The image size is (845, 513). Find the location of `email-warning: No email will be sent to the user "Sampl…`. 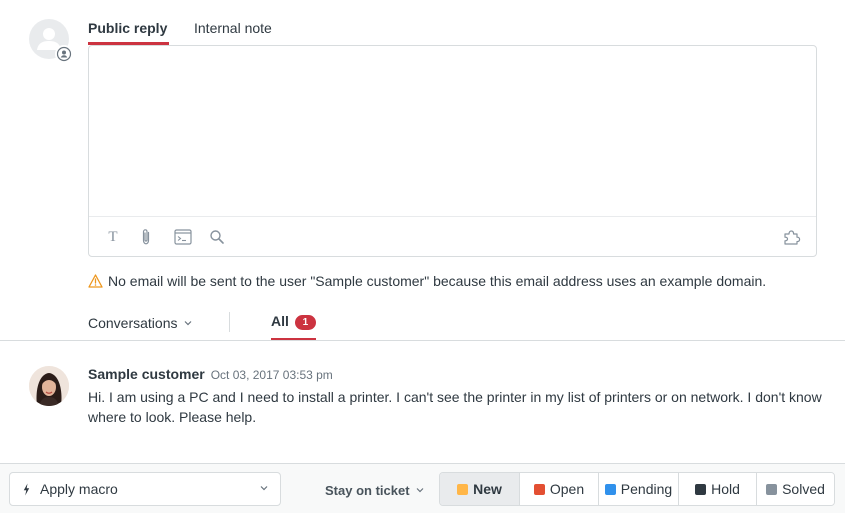

email-warning: No email will be sent to the user "Sampl… is located at coordinates (427, 281).